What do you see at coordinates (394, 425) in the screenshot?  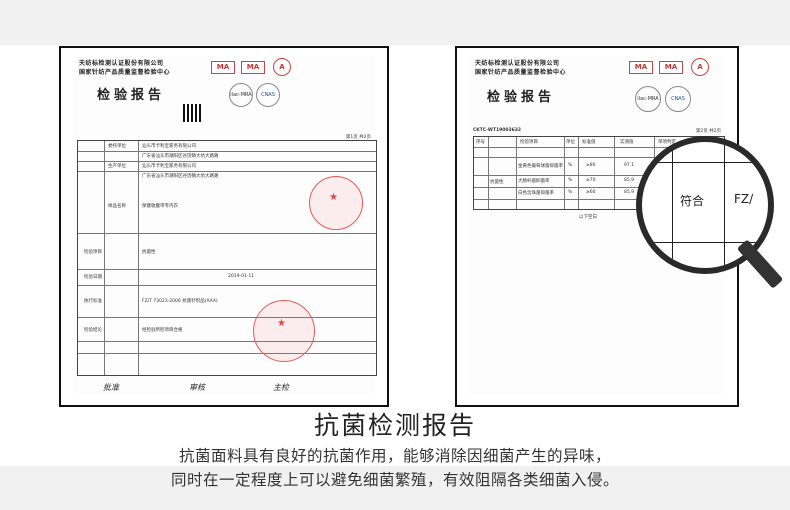 I see `page-heading: 抗菌检测报告` at bounding box center [394, 425].